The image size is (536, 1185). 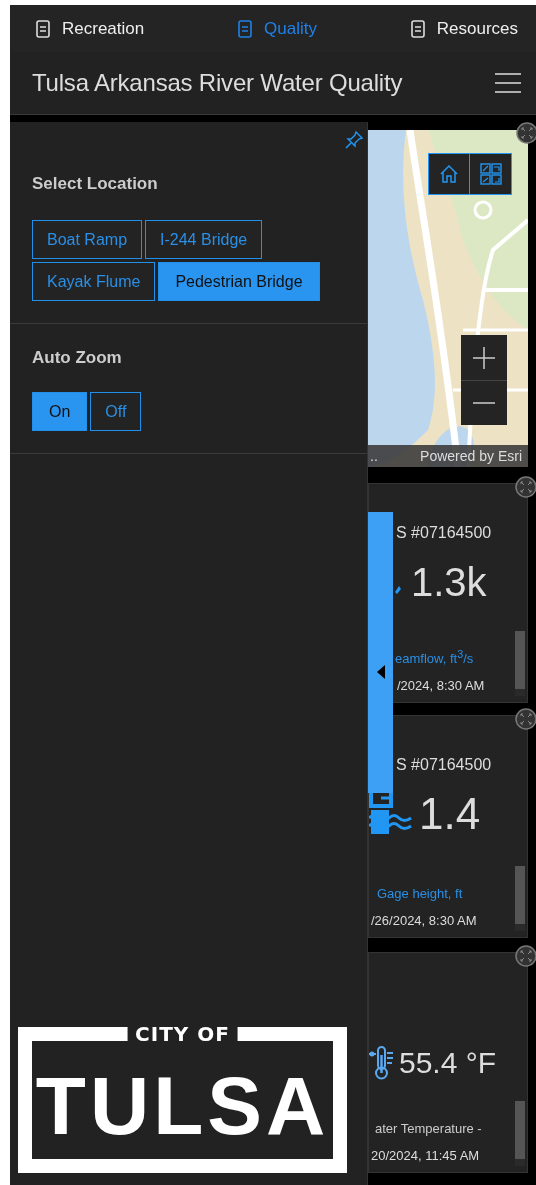 I want to click on option-button: On, so click(x=60, y=411).